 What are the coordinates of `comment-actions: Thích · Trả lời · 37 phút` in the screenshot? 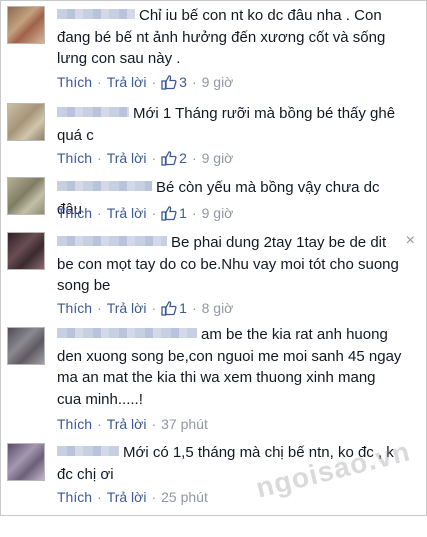 It's located at (132, 424).